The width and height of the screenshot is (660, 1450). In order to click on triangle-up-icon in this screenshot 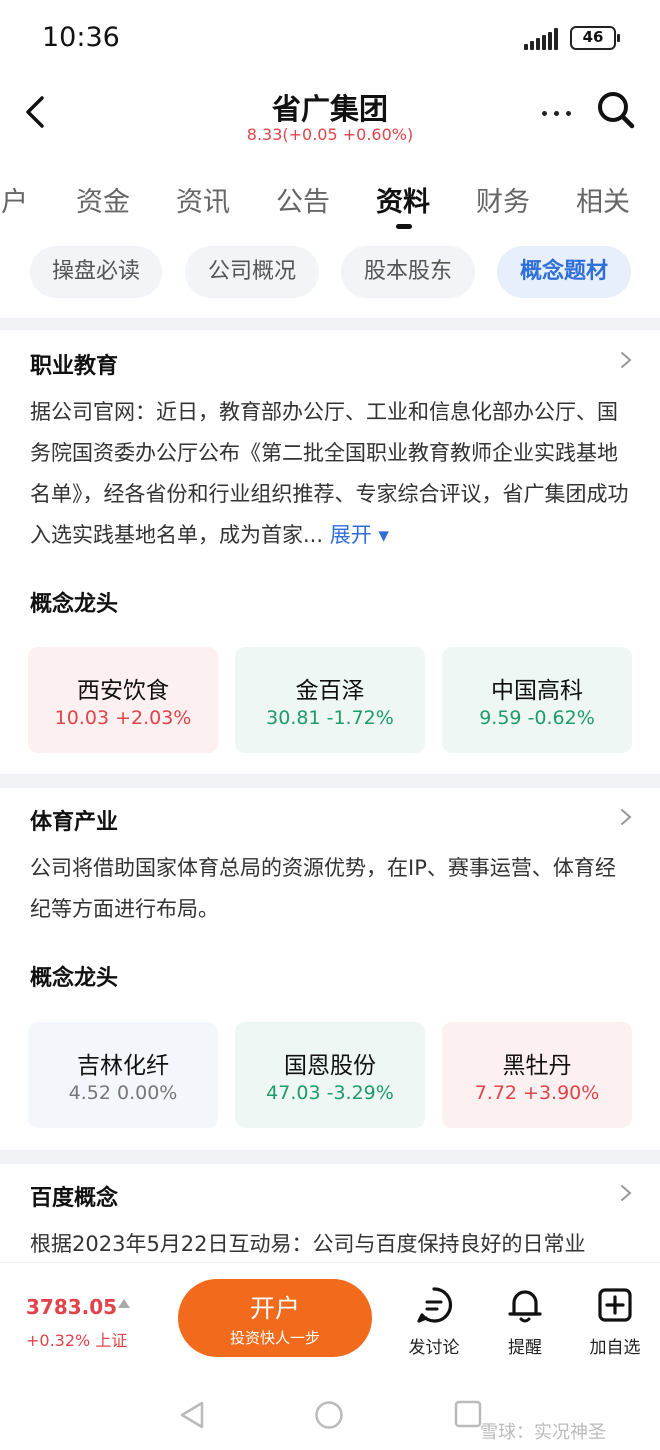, I will do `click(124, 1303)`.